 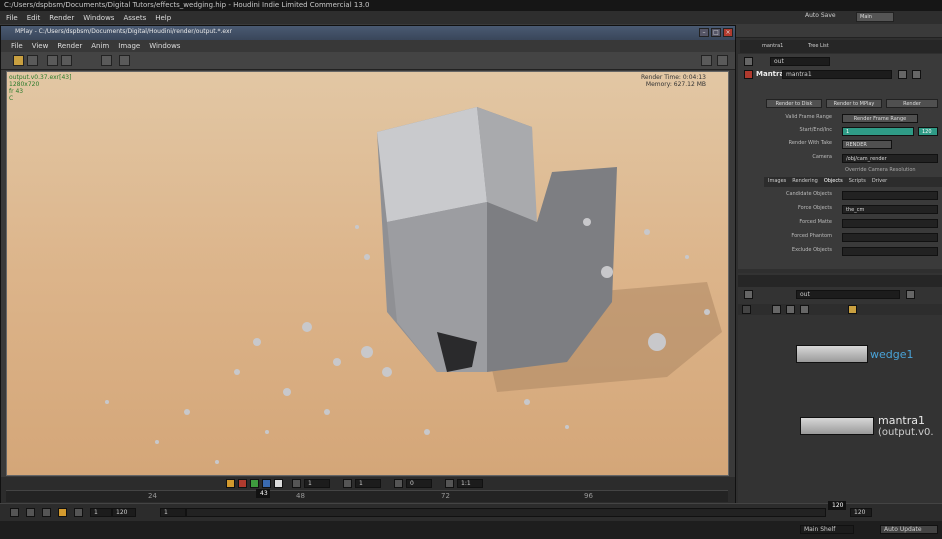 What do you see at coordinates (854, 103) in the screenshot?
I see `render-to-mplay-button: Render to MPlay` at bounding box center [854, 103].